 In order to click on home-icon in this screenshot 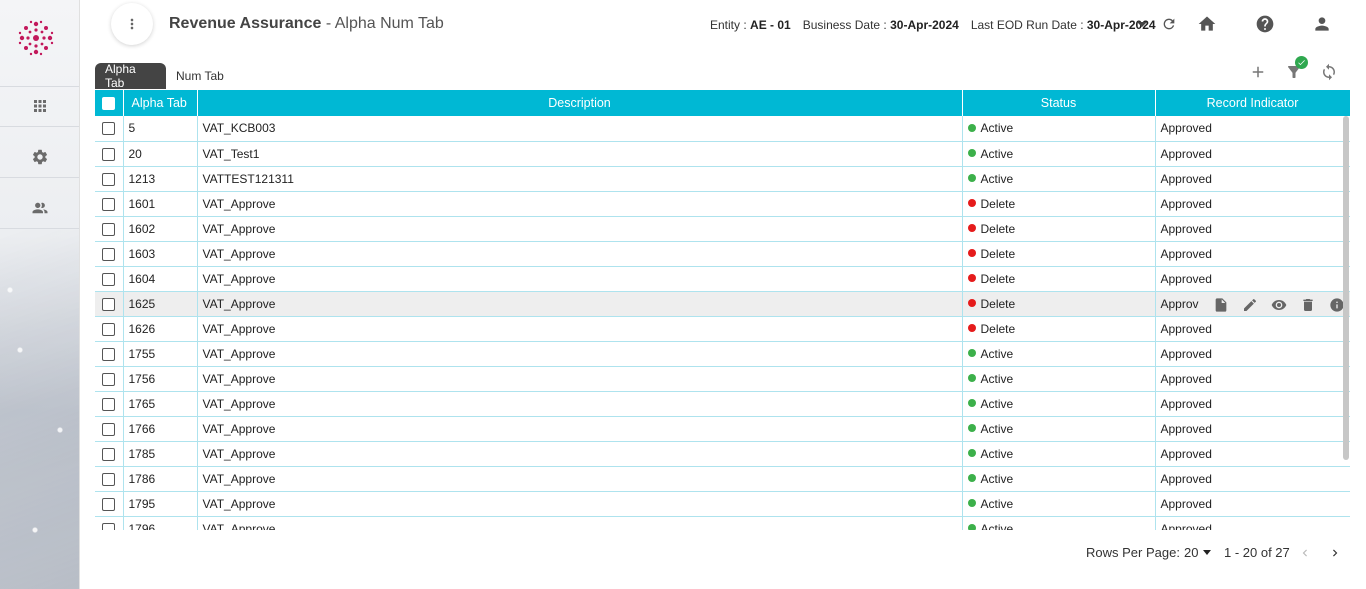, I will do `click(1207, 23)`.